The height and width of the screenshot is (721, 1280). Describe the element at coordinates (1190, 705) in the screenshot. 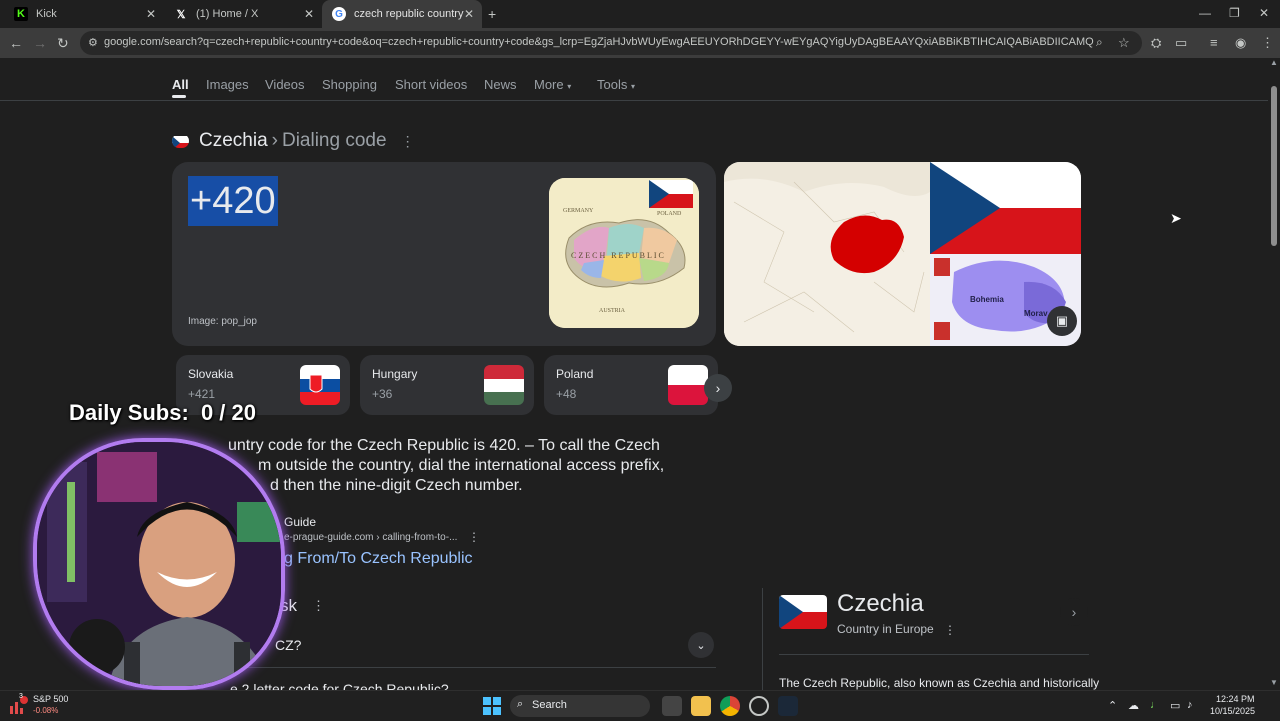

I see `volume-icon: ♪` at that location.